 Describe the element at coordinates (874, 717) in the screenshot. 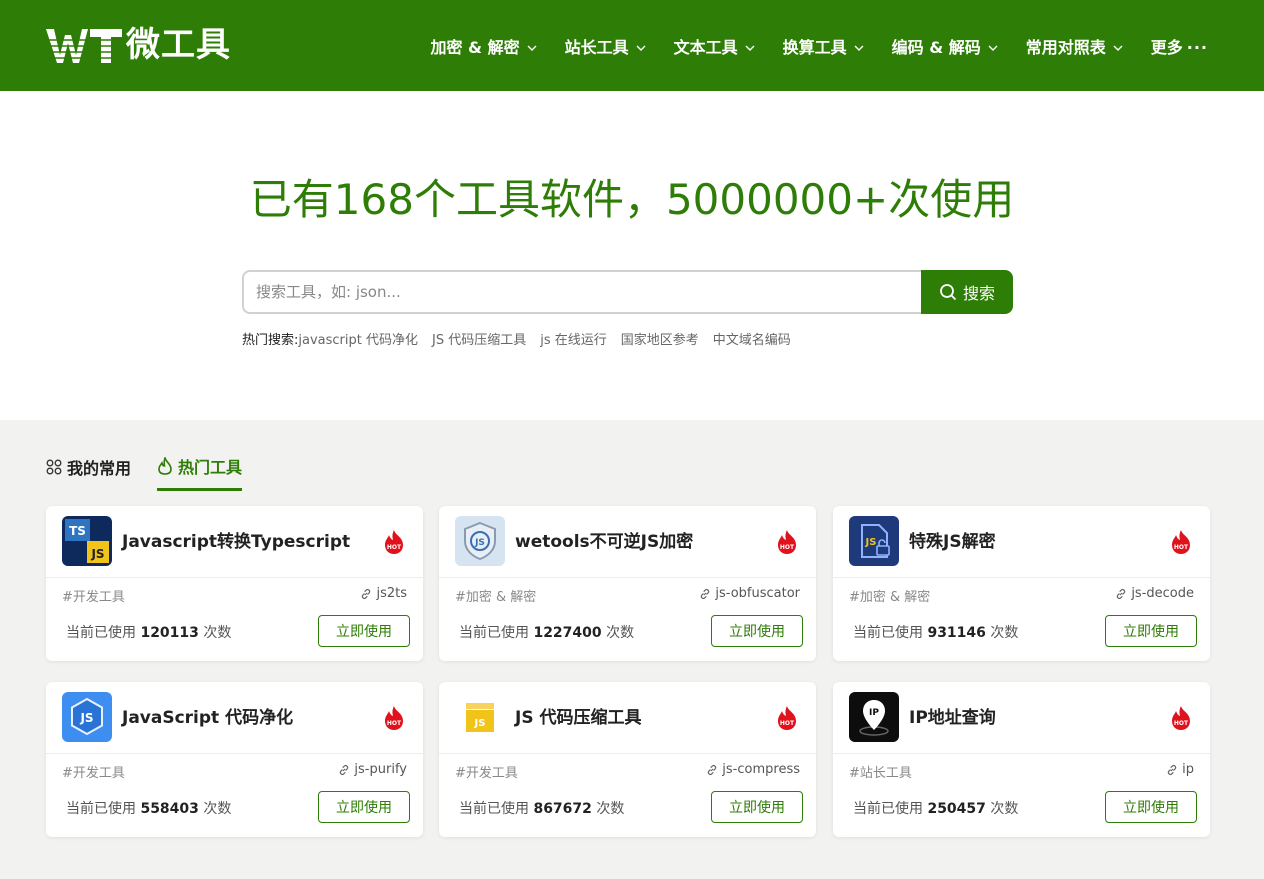

I see `ip-pin-icon: IP` at that location.